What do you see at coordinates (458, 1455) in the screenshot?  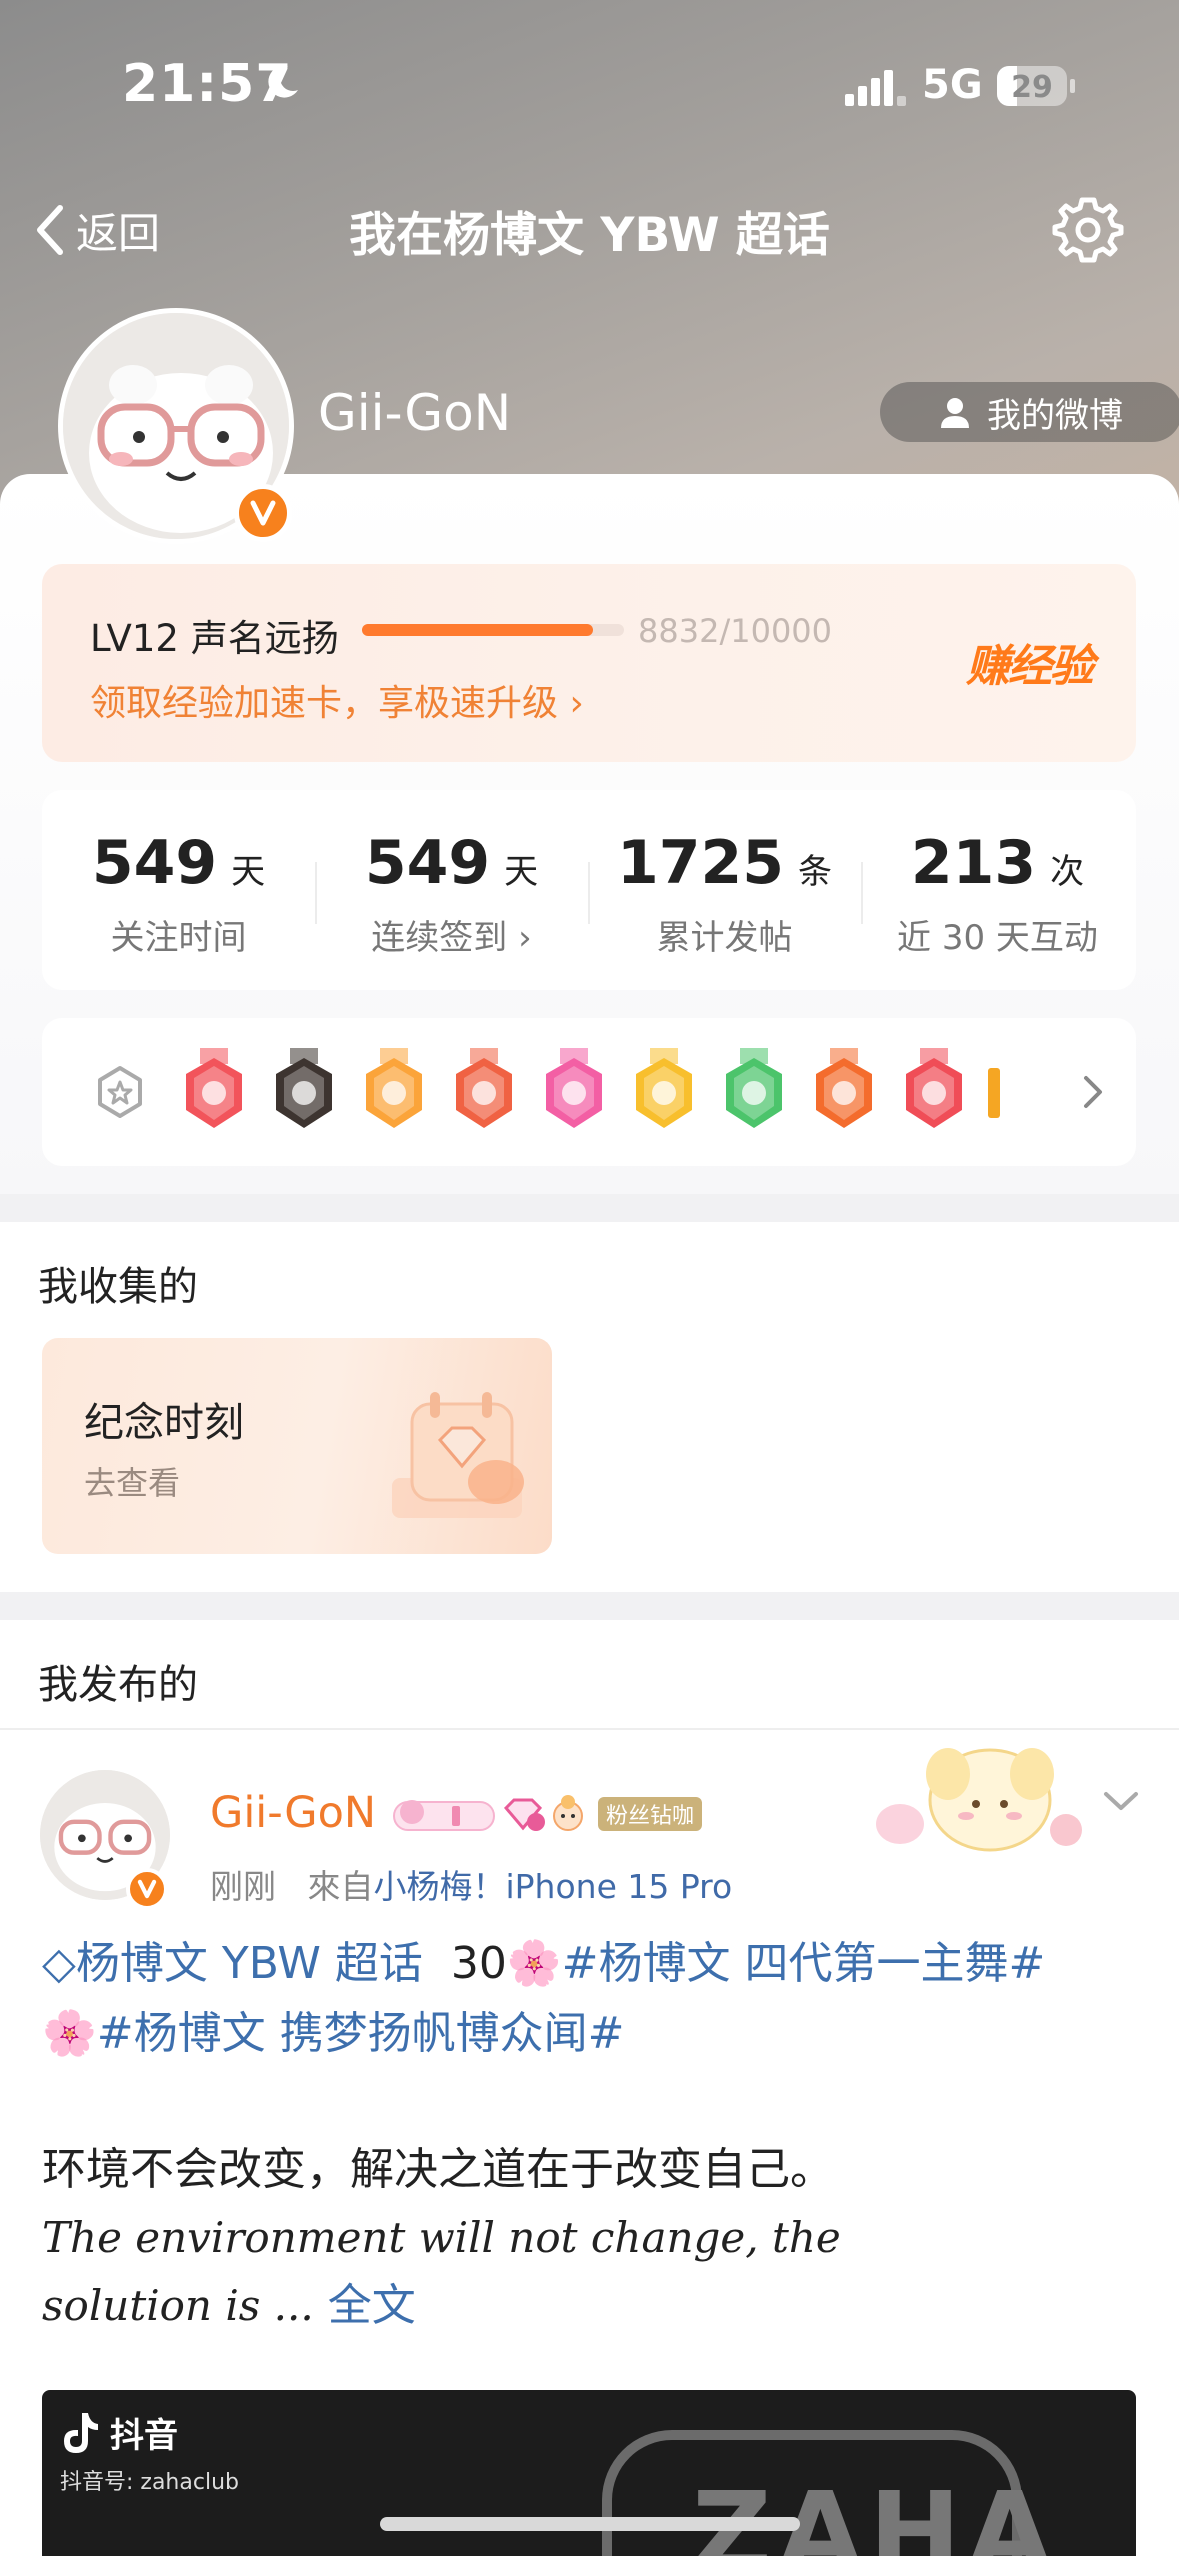 I see `calendar-diamond-icon` at bounding box center [458, 1455].